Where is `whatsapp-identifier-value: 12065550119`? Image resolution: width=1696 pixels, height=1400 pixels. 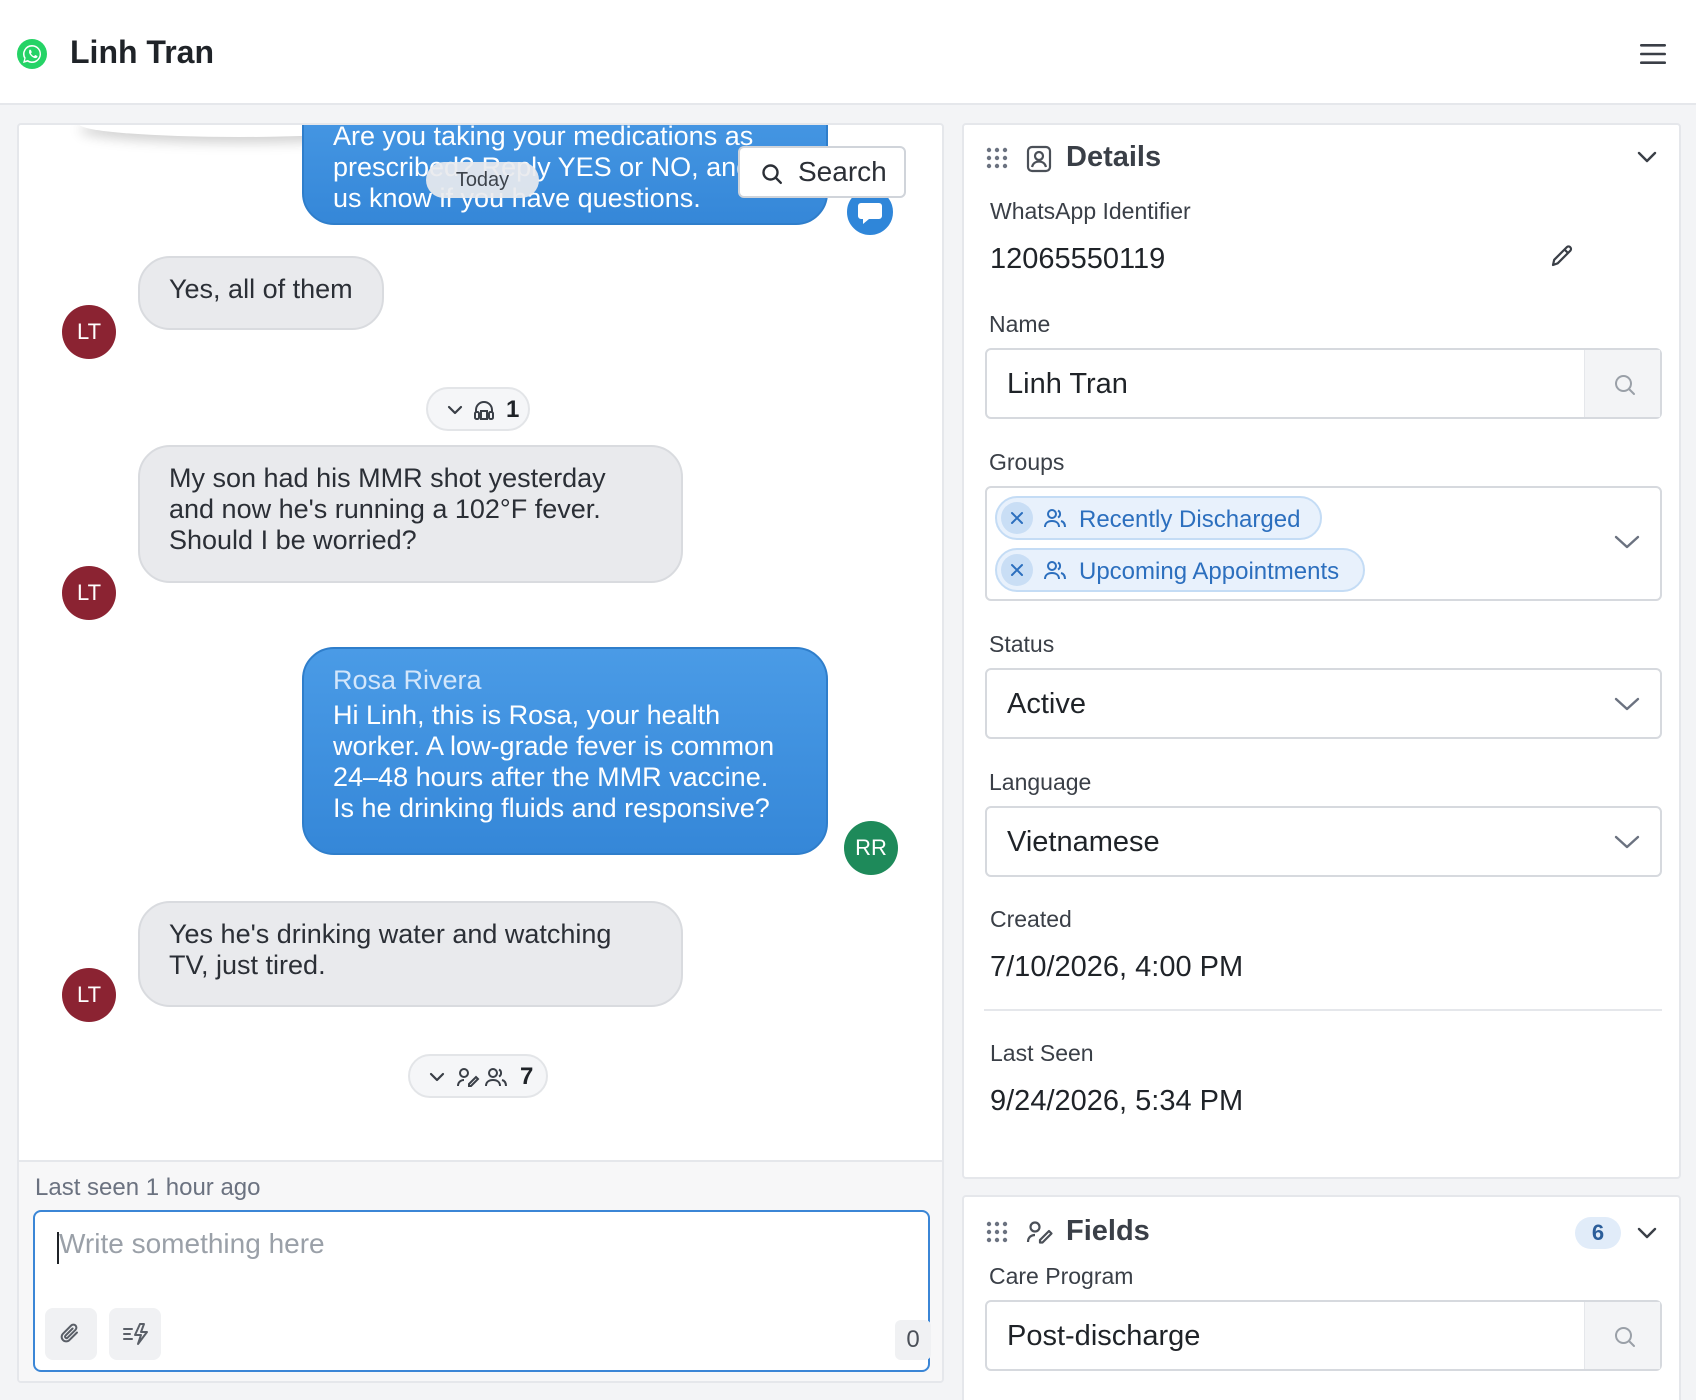 whatsapp-identifier-value: 12065550119 is located at coordinates (1078, 259).